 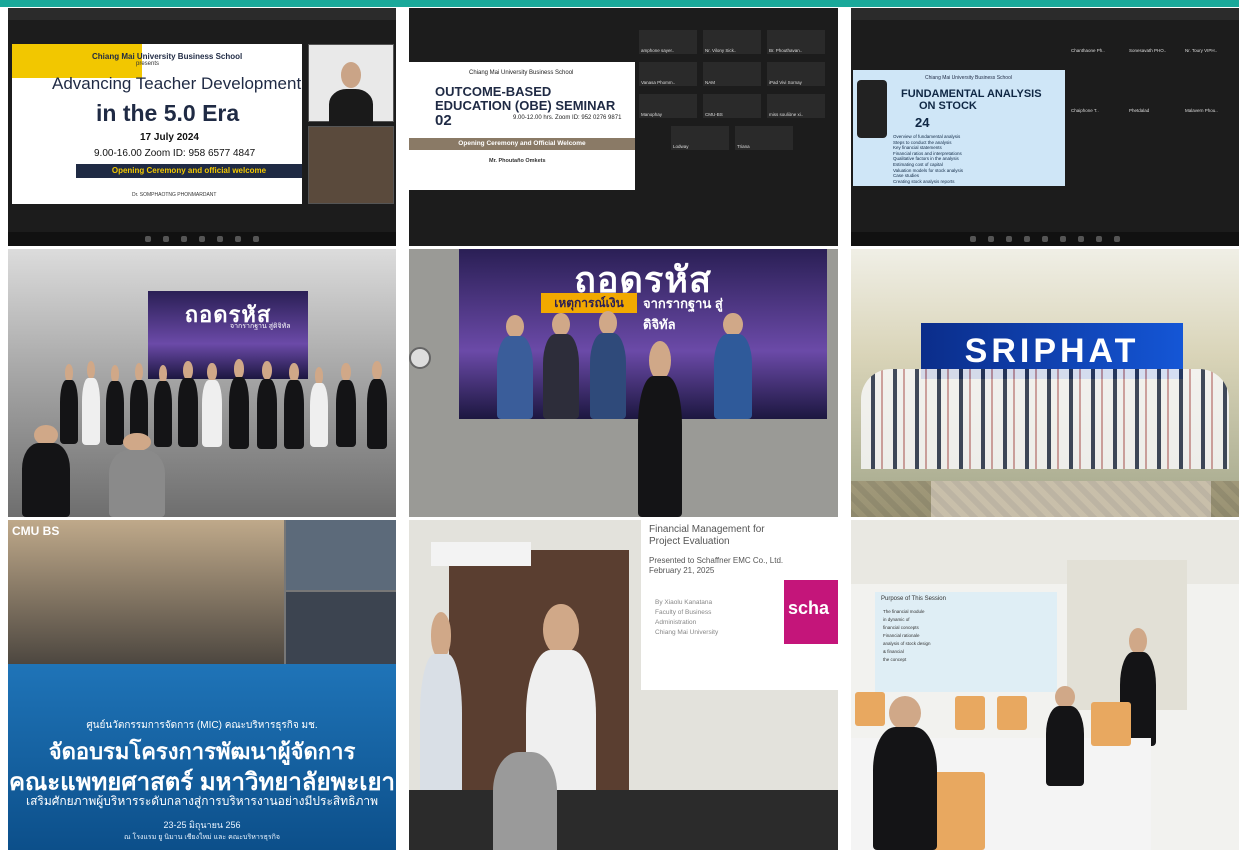 What do you see at coordinates (796, 106) in the screenshot?
I see `participant-tile: miss souliòne xi..` at bounding box center [796, 106].